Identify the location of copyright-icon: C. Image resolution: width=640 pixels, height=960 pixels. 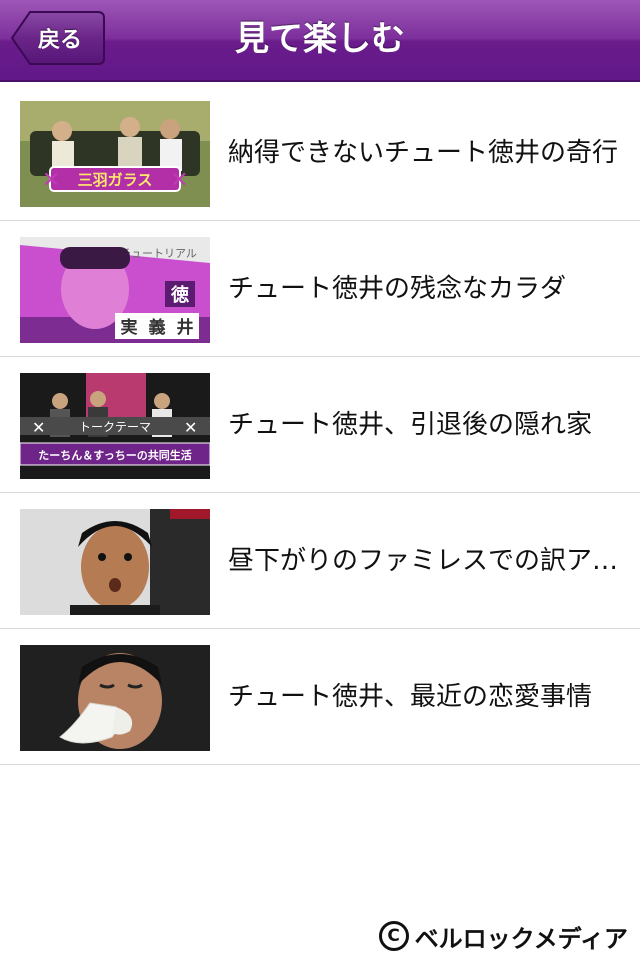
(393, 936).